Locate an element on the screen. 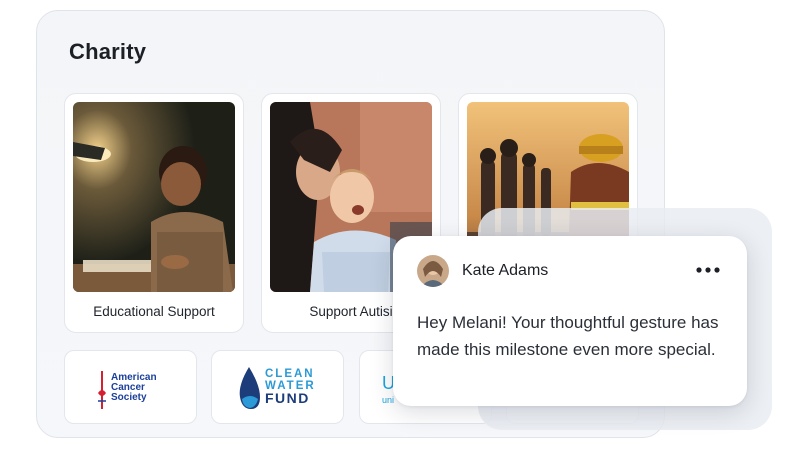 Image resolution: width=800 pixels, height=450 pixels. acs-logo-text: American Cancer Society is located at coordinates (134, 387).